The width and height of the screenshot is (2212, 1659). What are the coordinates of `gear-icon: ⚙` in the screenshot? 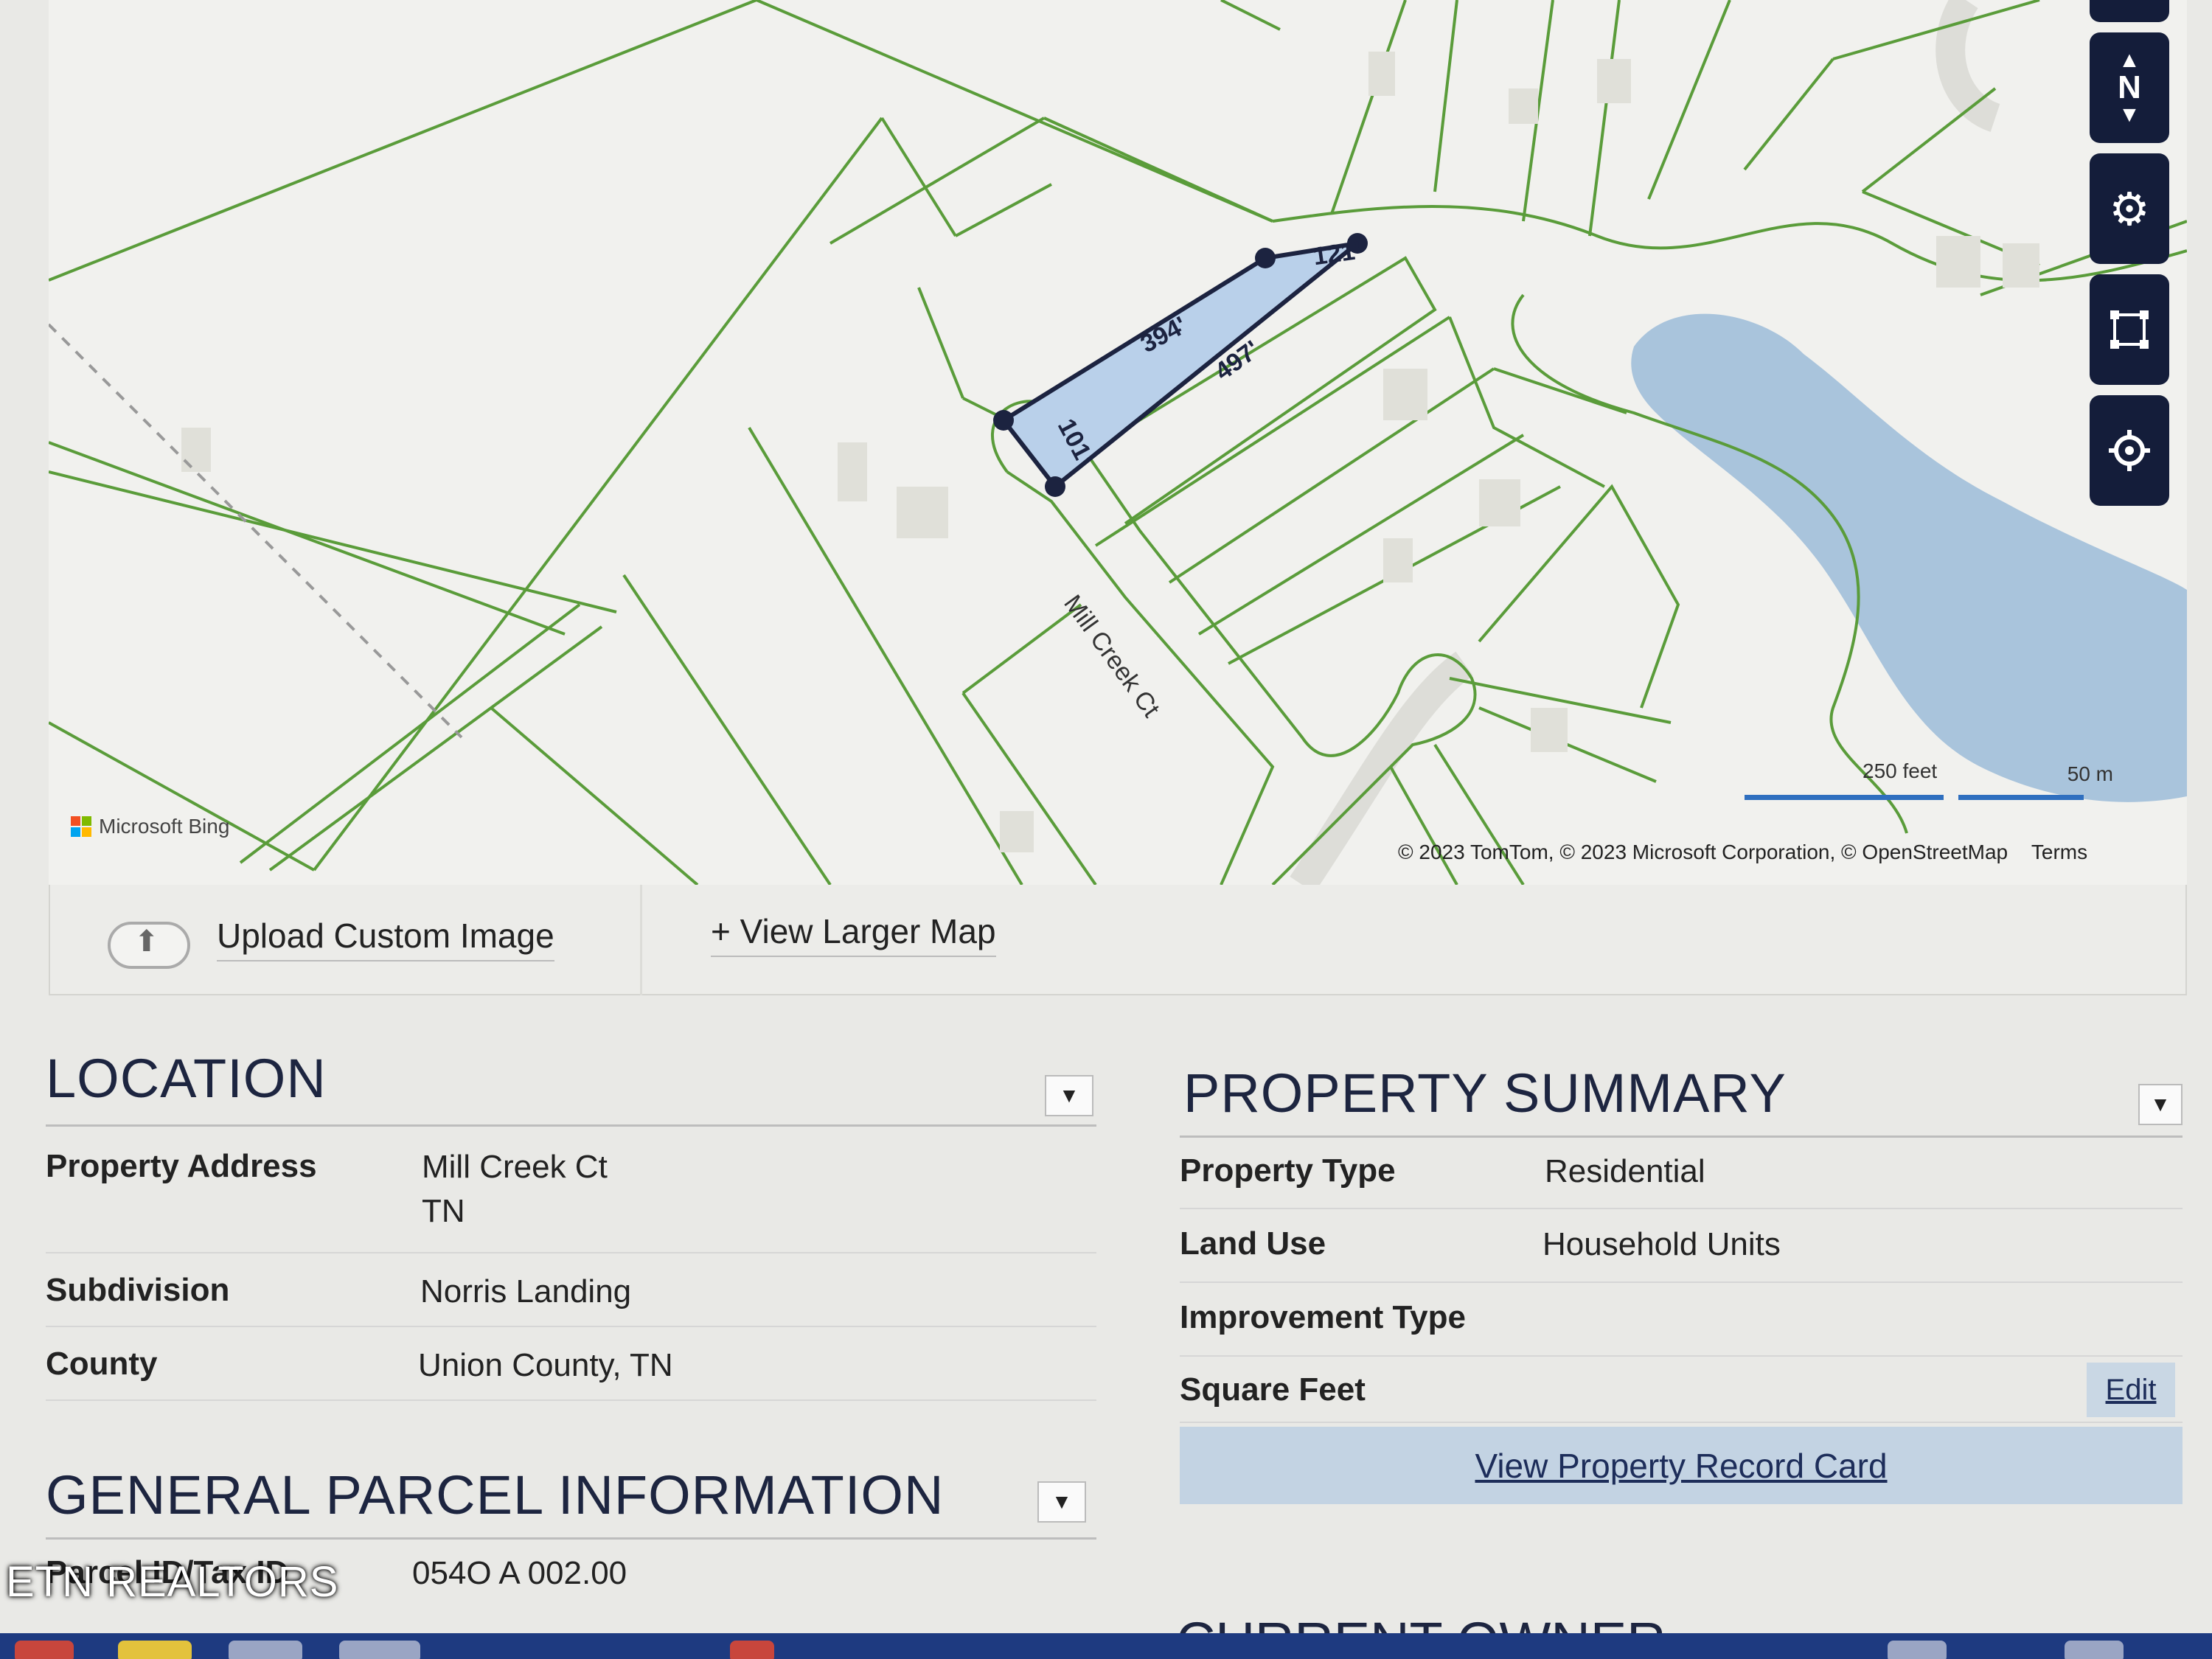 It's located at (2129, 209).